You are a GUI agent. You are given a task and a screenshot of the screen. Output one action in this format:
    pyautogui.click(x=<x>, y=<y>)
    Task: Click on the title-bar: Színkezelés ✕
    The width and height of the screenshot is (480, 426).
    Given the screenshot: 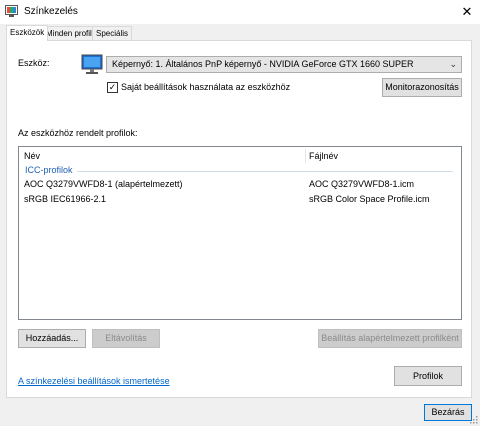 What is the action you would take?
    pyautogui.click(x=240, y=12)
    